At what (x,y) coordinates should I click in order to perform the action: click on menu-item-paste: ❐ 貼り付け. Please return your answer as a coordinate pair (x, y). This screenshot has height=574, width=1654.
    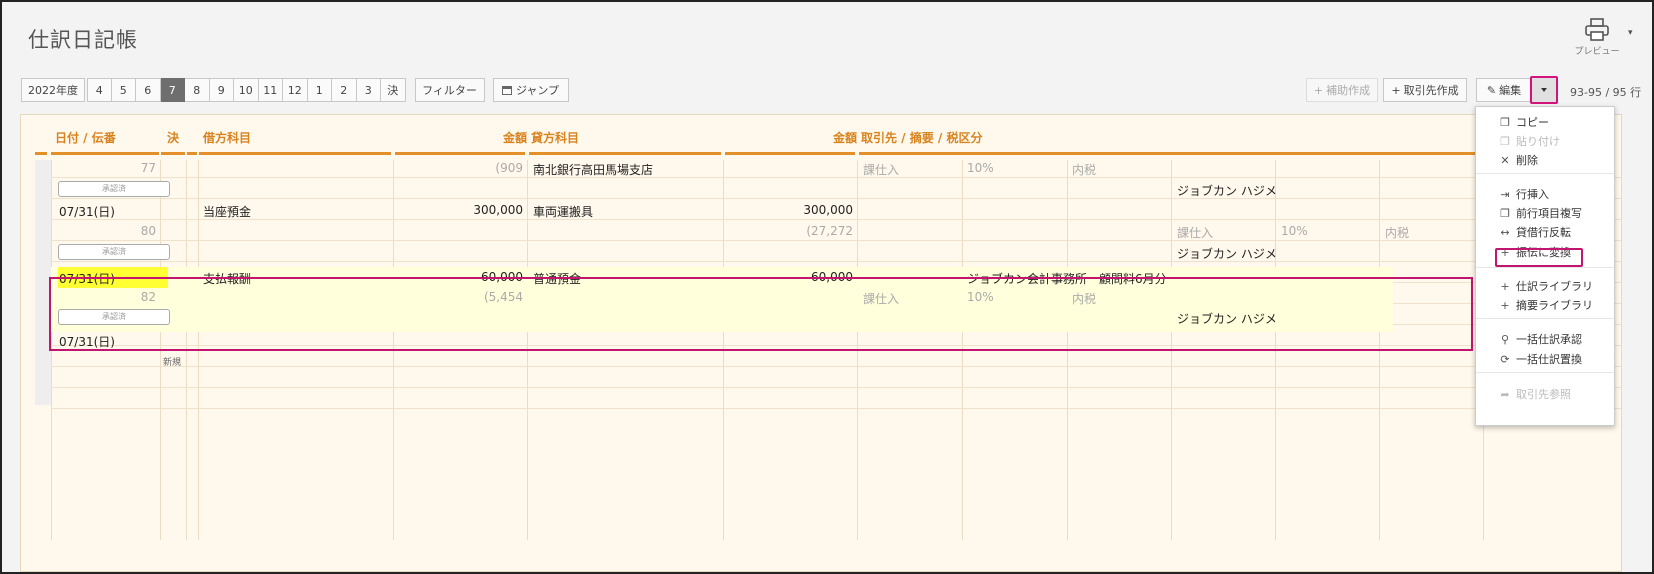
    Looking at the image, I should click on (1529, 141).